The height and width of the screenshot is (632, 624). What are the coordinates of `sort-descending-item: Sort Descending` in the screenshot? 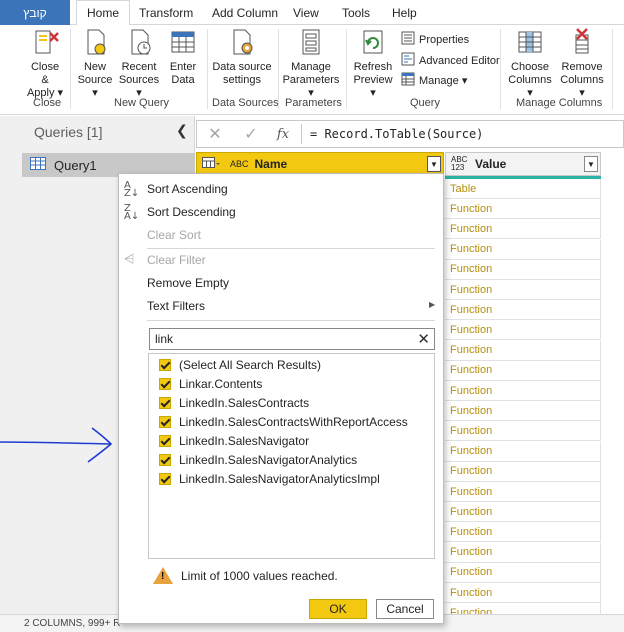 It's located at (191, 212).